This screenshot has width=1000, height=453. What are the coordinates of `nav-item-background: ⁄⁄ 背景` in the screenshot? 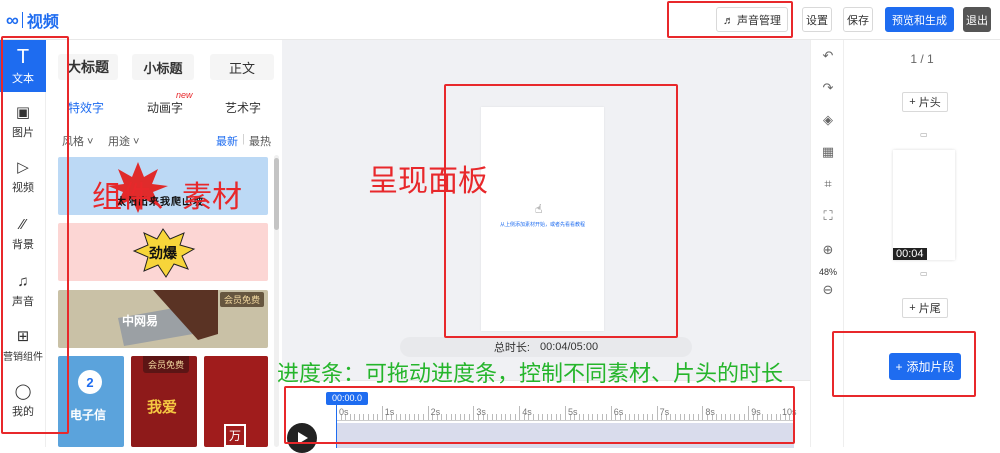 It's located at (23, 234).